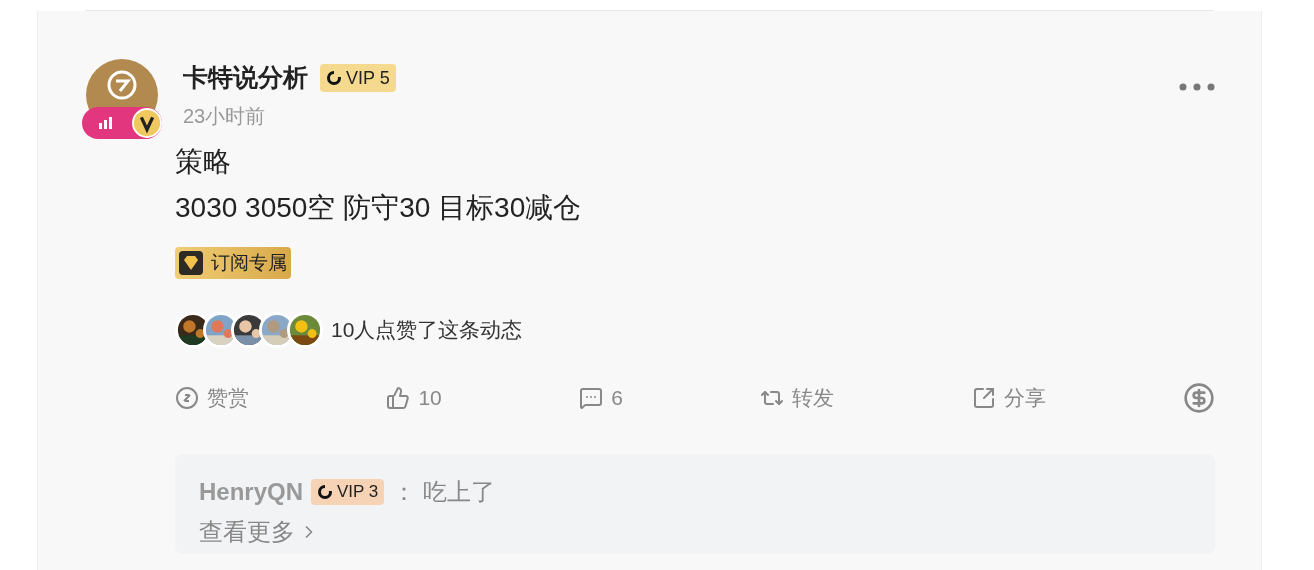 The image size is (1314, 570). Describe the element at coordinates (203, 162) in the screenshot. I see `post-text: 策略` at that location.